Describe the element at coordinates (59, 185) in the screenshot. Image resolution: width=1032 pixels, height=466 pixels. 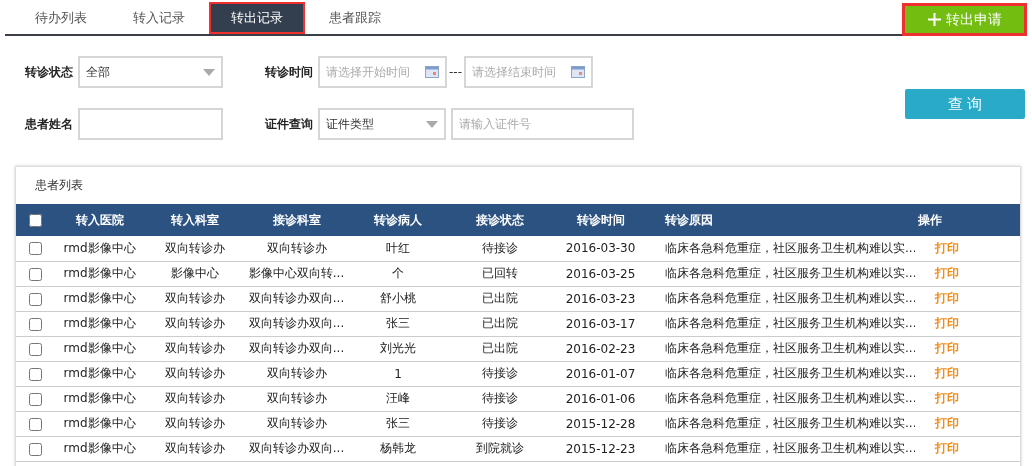
I see `panel-title: 患者列表` at that location.